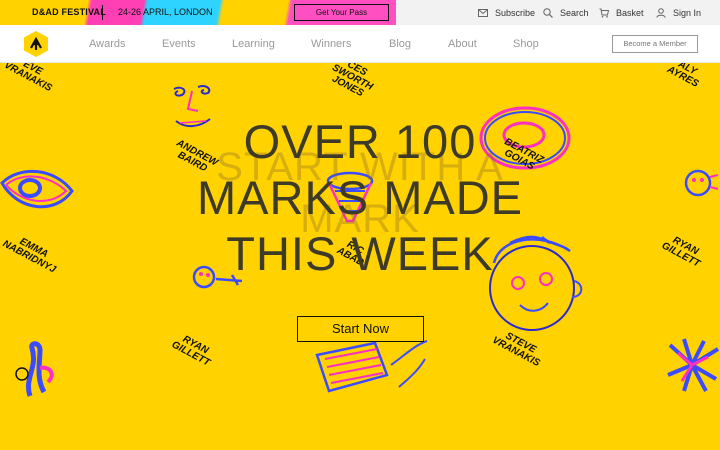 The width and height of the screenshot is (720, 450). I want to click on nav-events: Events, so click(179, 44).